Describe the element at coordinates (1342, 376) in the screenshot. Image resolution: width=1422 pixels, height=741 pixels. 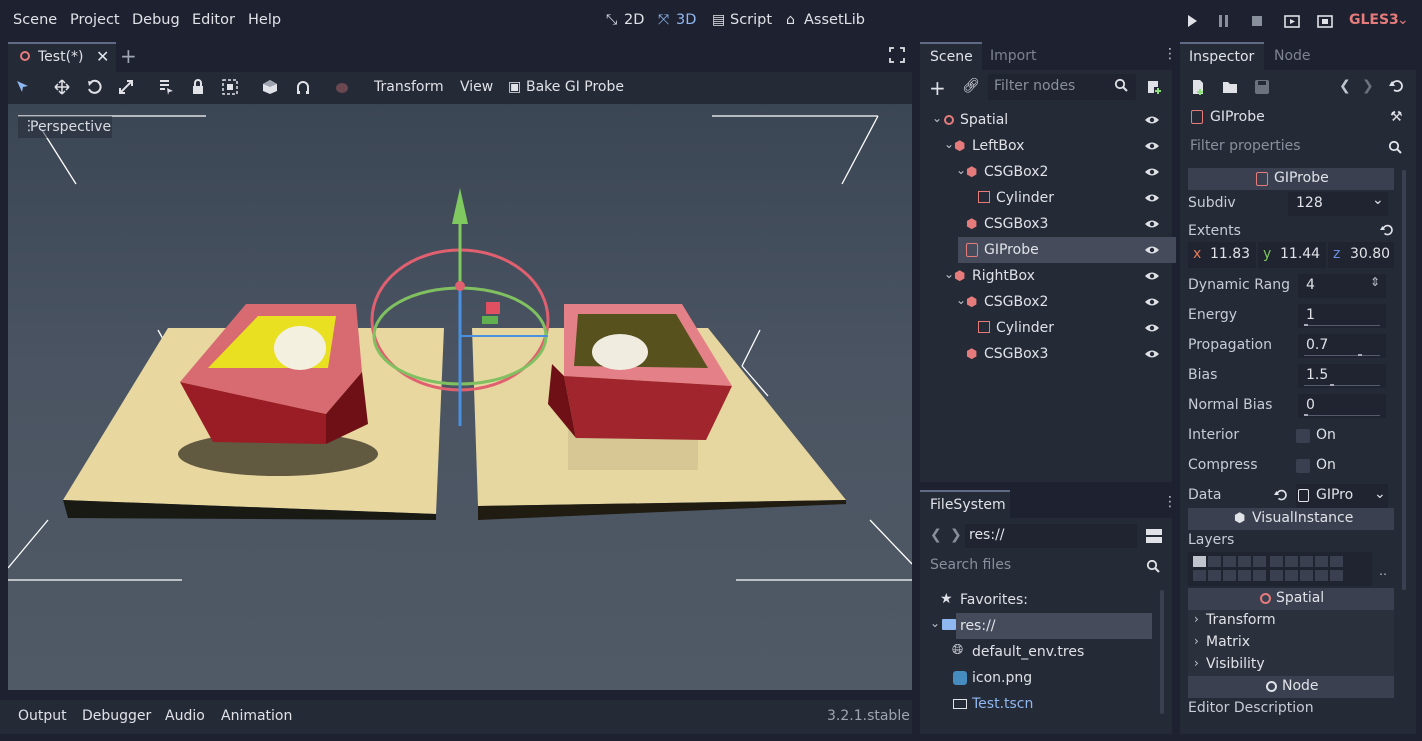
I see `bias-slider: 1.5` at that location.